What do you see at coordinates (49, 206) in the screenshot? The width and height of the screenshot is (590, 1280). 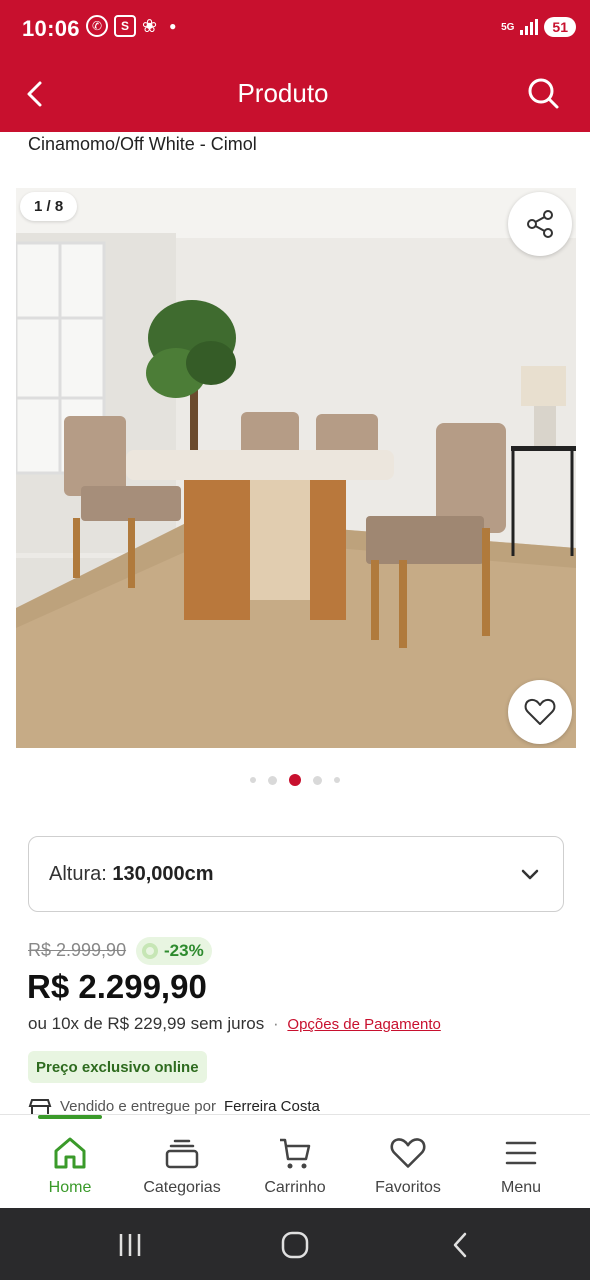 I see `image-counter: 1 / 8` at bounding box center [49, 206].